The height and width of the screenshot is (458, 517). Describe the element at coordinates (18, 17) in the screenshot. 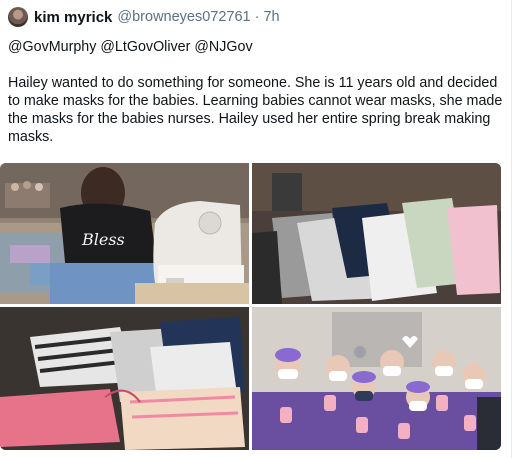

I see `avatar` at that location.